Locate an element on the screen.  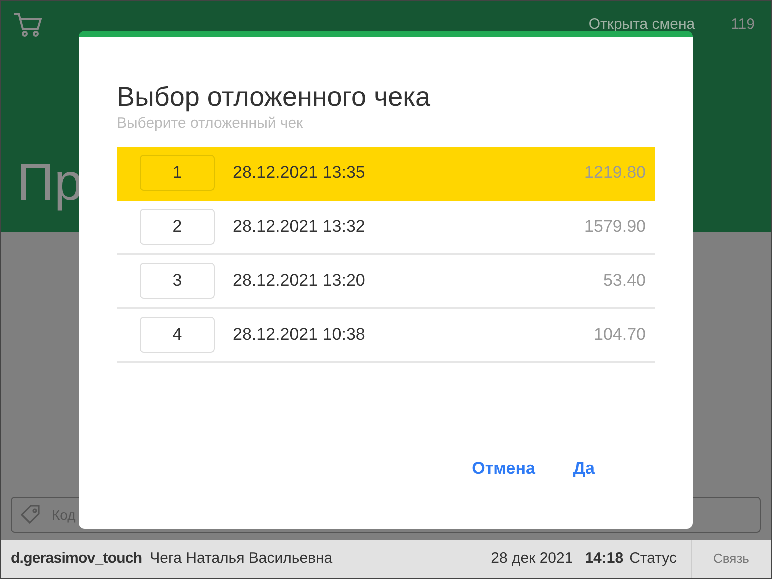
receipt-row: 2 28.12.2021 13:32 1579.90 is located at coordinates (386, 227).